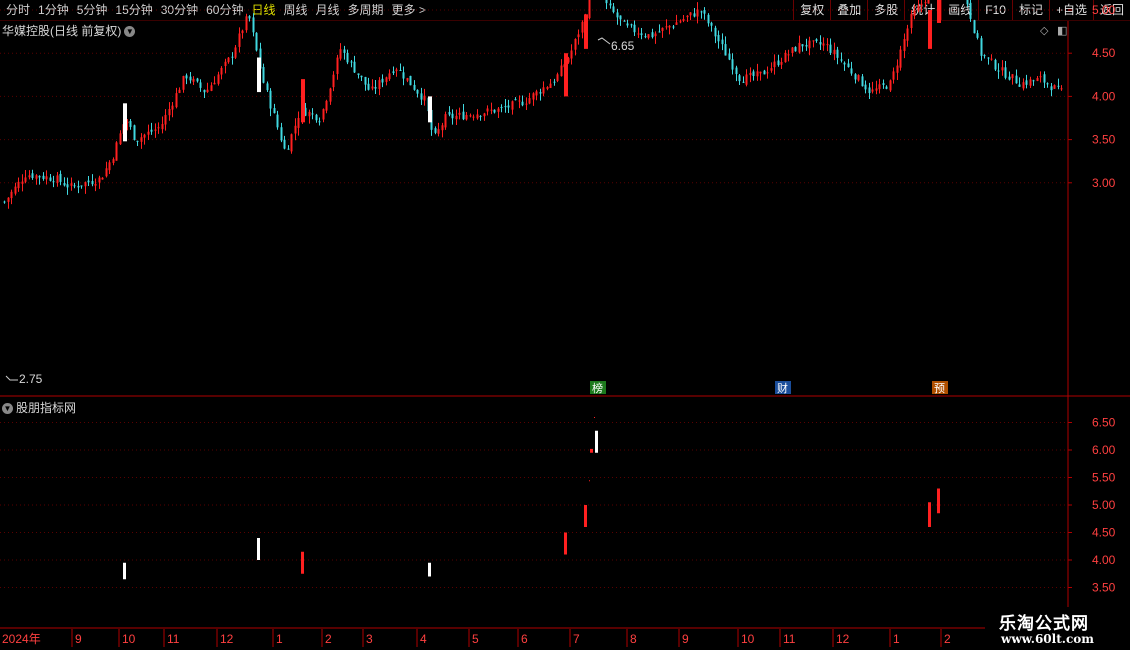 The width and height of the screenshot is (1130, 650). I want to click on time-label: 2, so click(947, 639).